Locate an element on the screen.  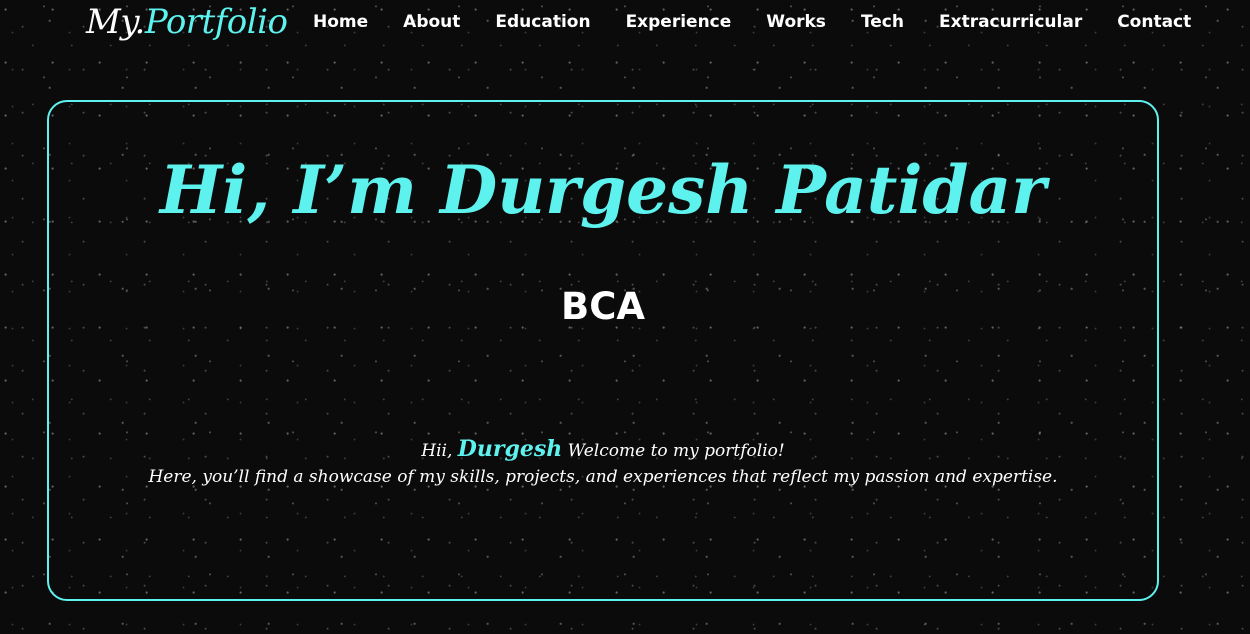
nav-link-tech: Tech is located at coordinates (882, 22).